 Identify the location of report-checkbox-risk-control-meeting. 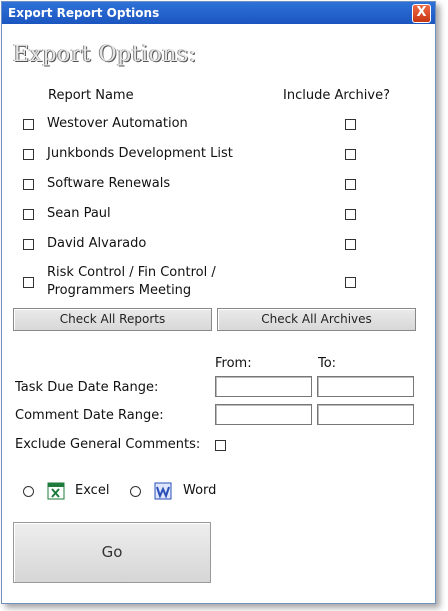
(28, 282).